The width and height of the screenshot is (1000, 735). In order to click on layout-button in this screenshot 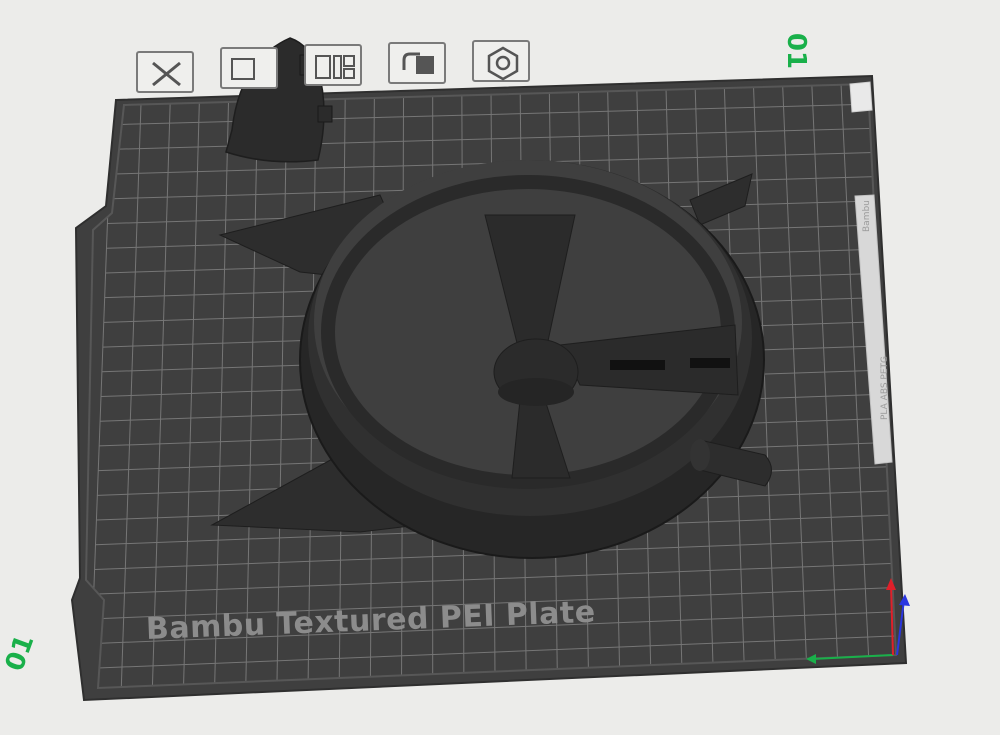, I will do `click(333, 65)`.